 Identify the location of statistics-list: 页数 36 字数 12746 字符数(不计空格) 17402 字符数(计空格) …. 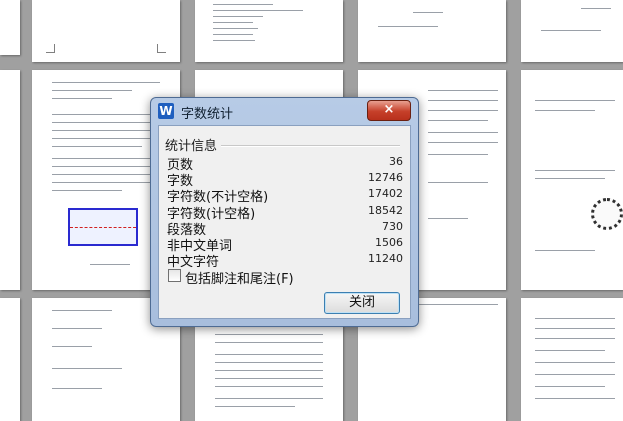
(285, 212).